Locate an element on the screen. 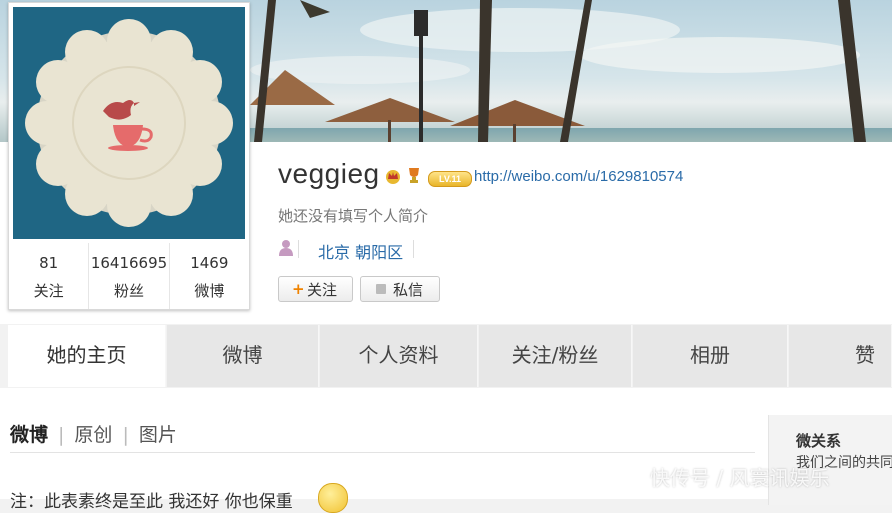  person-icon is located at coordinates (286, 248).